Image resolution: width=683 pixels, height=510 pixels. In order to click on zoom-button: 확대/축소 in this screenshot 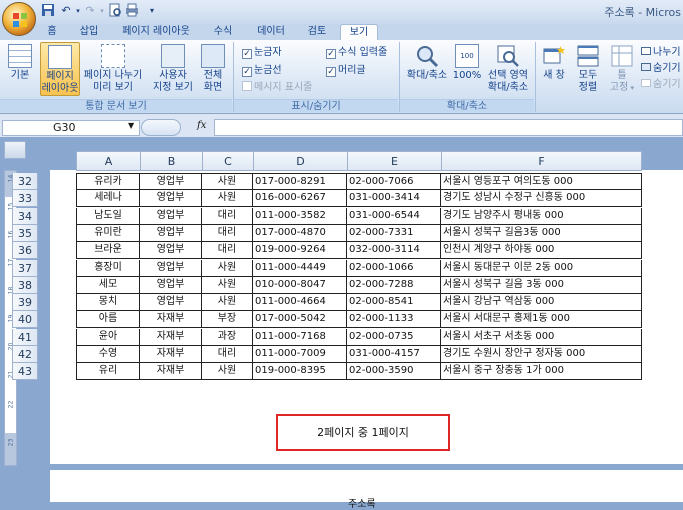, I will do `click(427, 69)`.